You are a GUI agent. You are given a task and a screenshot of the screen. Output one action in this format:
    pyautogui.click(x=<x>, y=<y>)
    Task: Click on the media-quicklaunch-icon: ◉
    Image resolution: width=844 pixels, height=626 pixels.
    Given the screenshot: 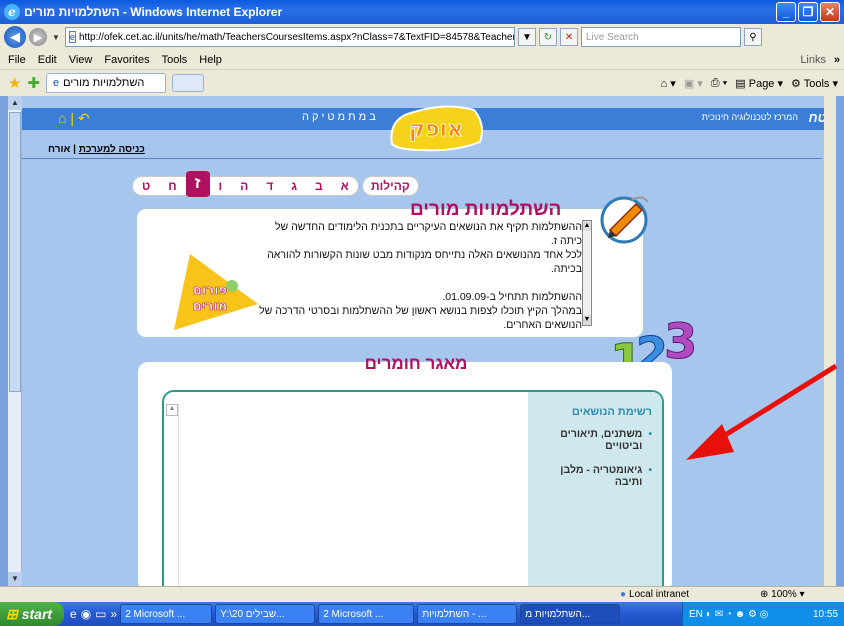 What is the action you would take?
    pyautogui.click(x=86, y=614)
    